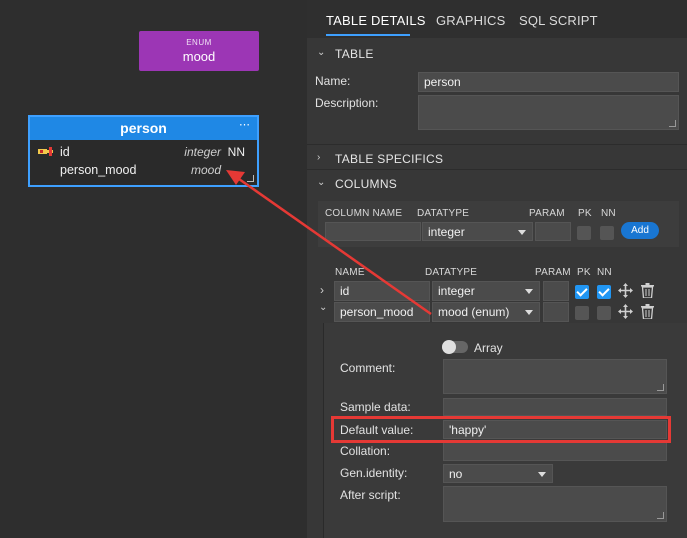 The width and height of the screenshot is (687, 538). Describe the element at coordinates (443, 213) in the screenshot. I see `new-col-datatype-header: DATATYPE` at that location.